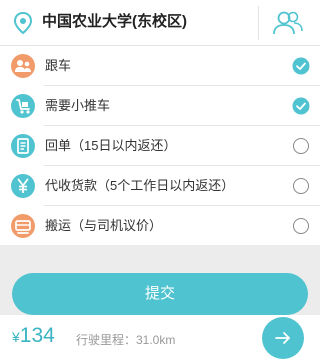 Image resolution: width=320 pixels, height=361 pixels. I want to click on option-follow-car: 跟车, so click(160, 66).